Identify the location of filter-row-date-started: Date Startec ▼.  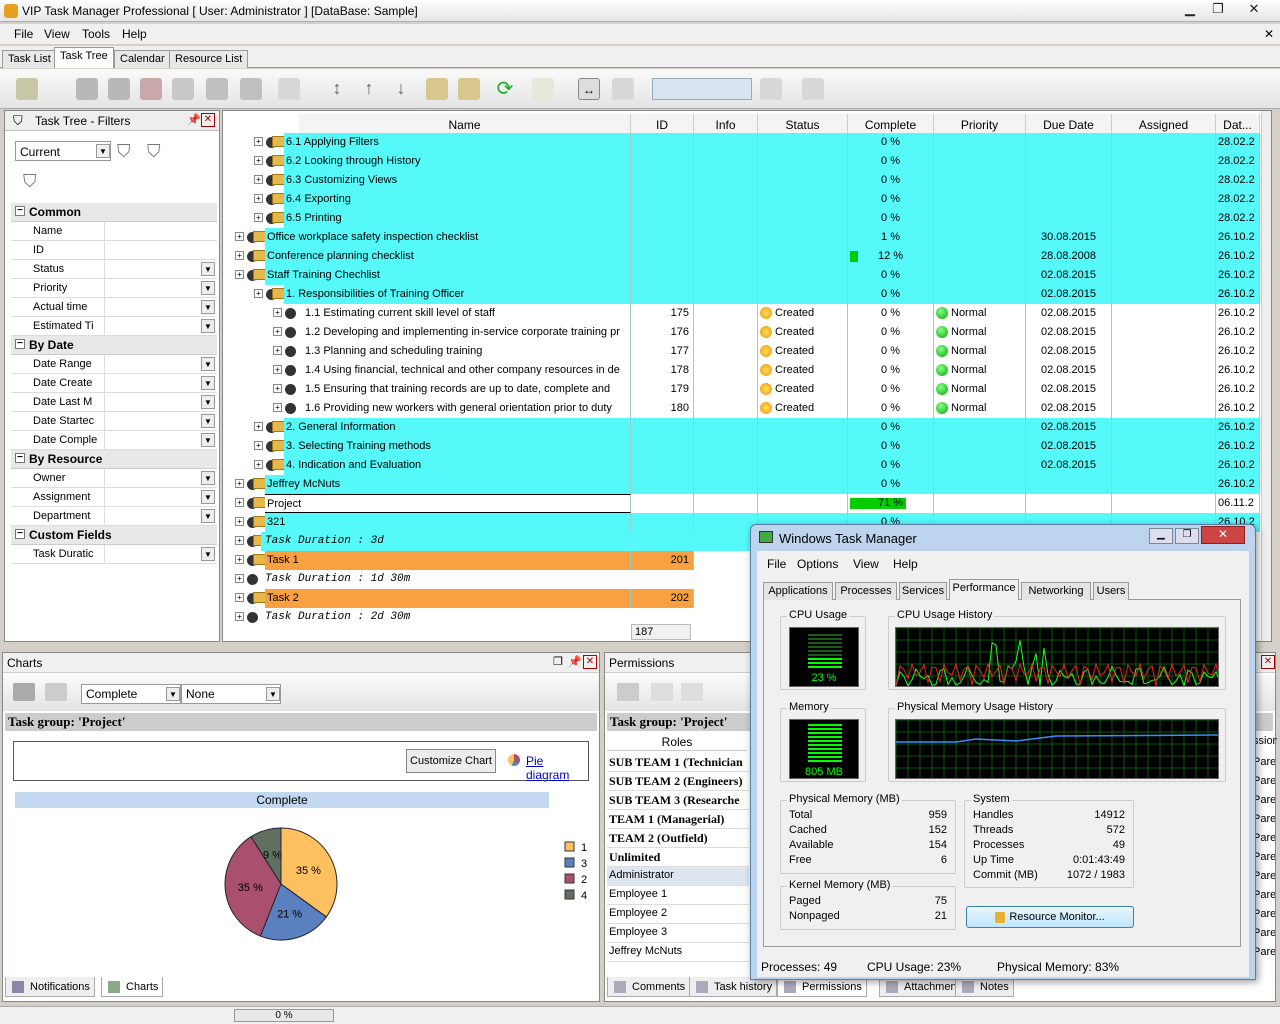
(114, 421).